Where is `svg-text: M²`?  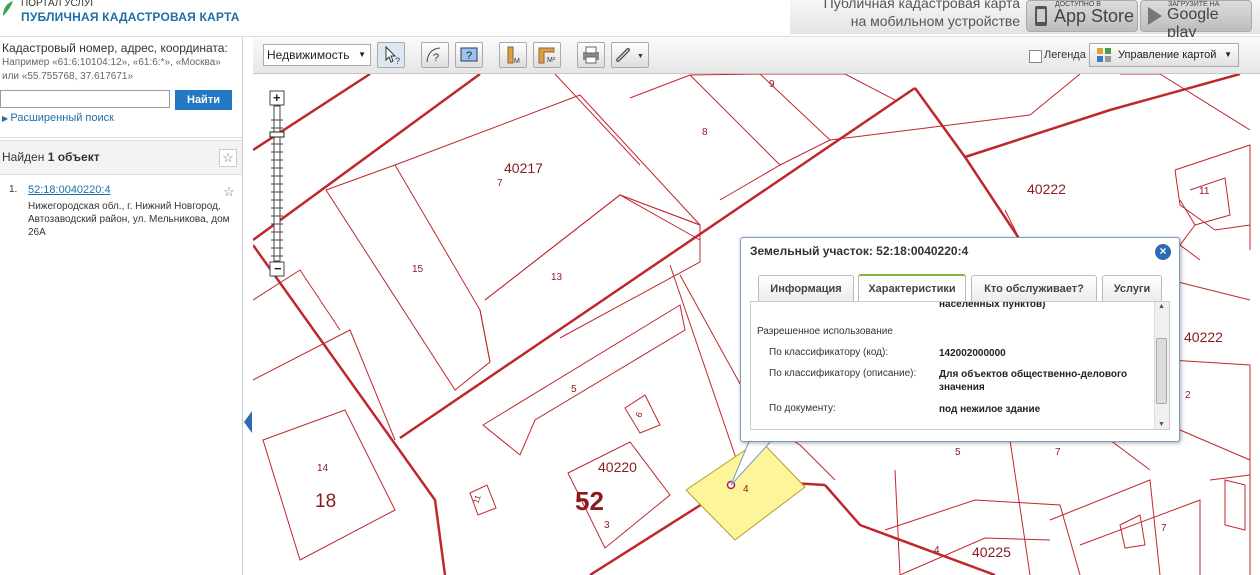 svg-text: M² is located at coordinates (551, 60).